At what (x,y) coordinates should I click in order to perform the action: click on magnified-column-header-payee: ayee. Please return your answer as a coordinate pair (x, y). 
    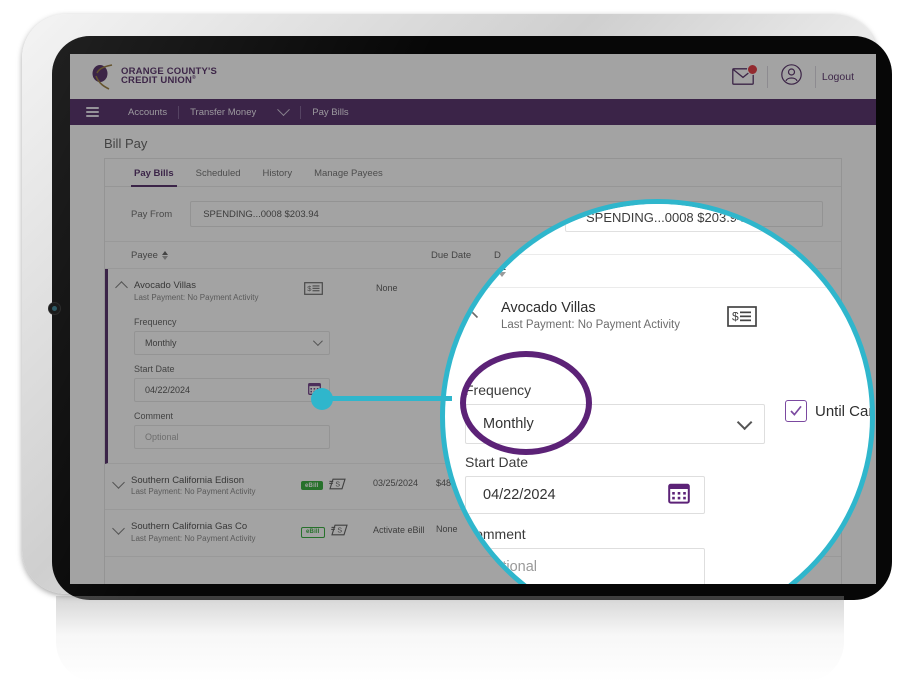
    Looking at the image, I should click on (486, 271).